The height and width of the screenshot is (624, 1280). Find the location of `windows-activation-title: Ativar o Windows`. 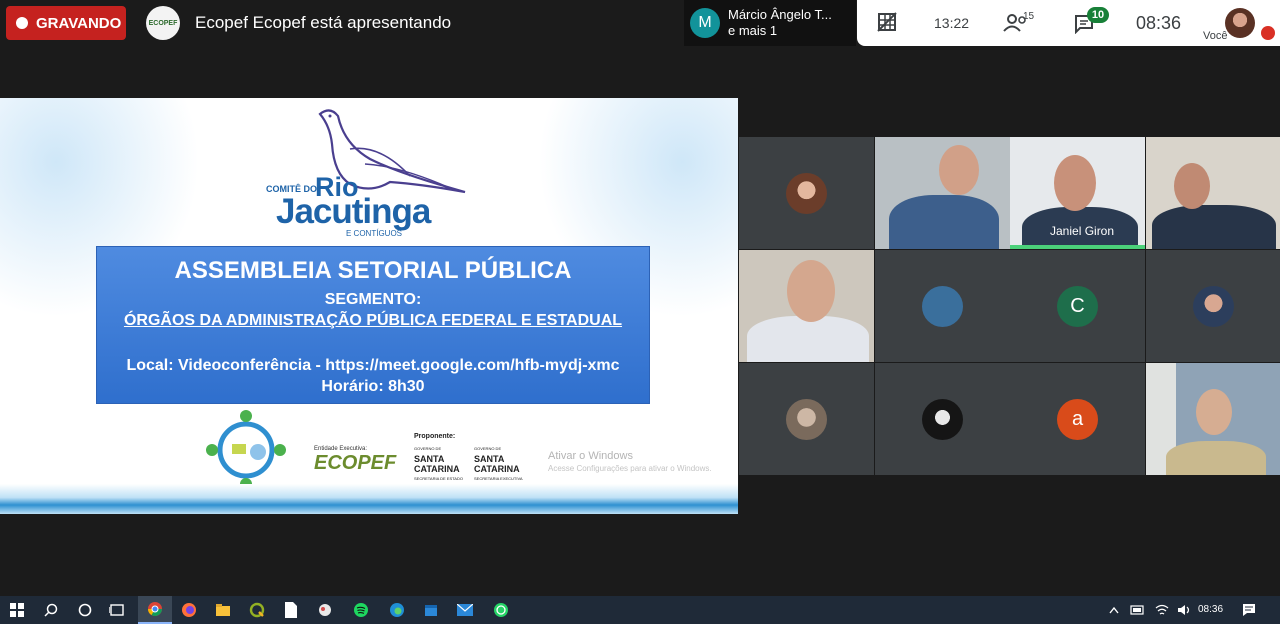

windows-activation-title: Ativar o Windows is located at coordinates (590, 456).